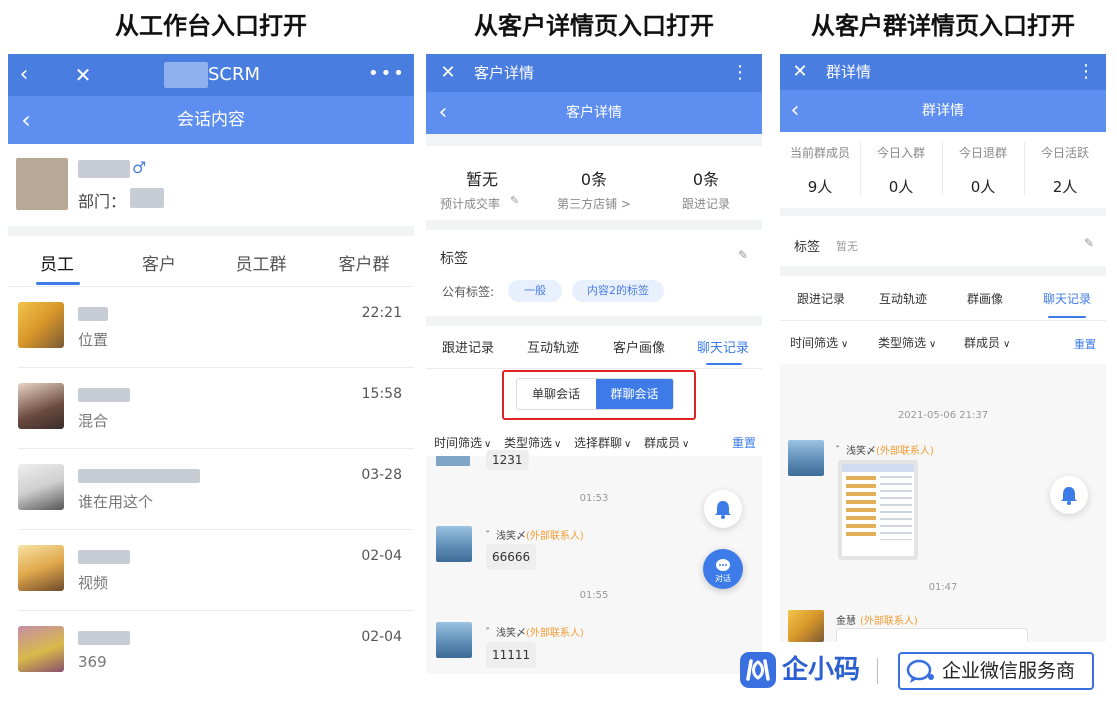 This screenshot has width=1117, height=710. Describe the element at coordinates (507, 460) in the screenshot. I see `message-bubble: 1231` at that location.